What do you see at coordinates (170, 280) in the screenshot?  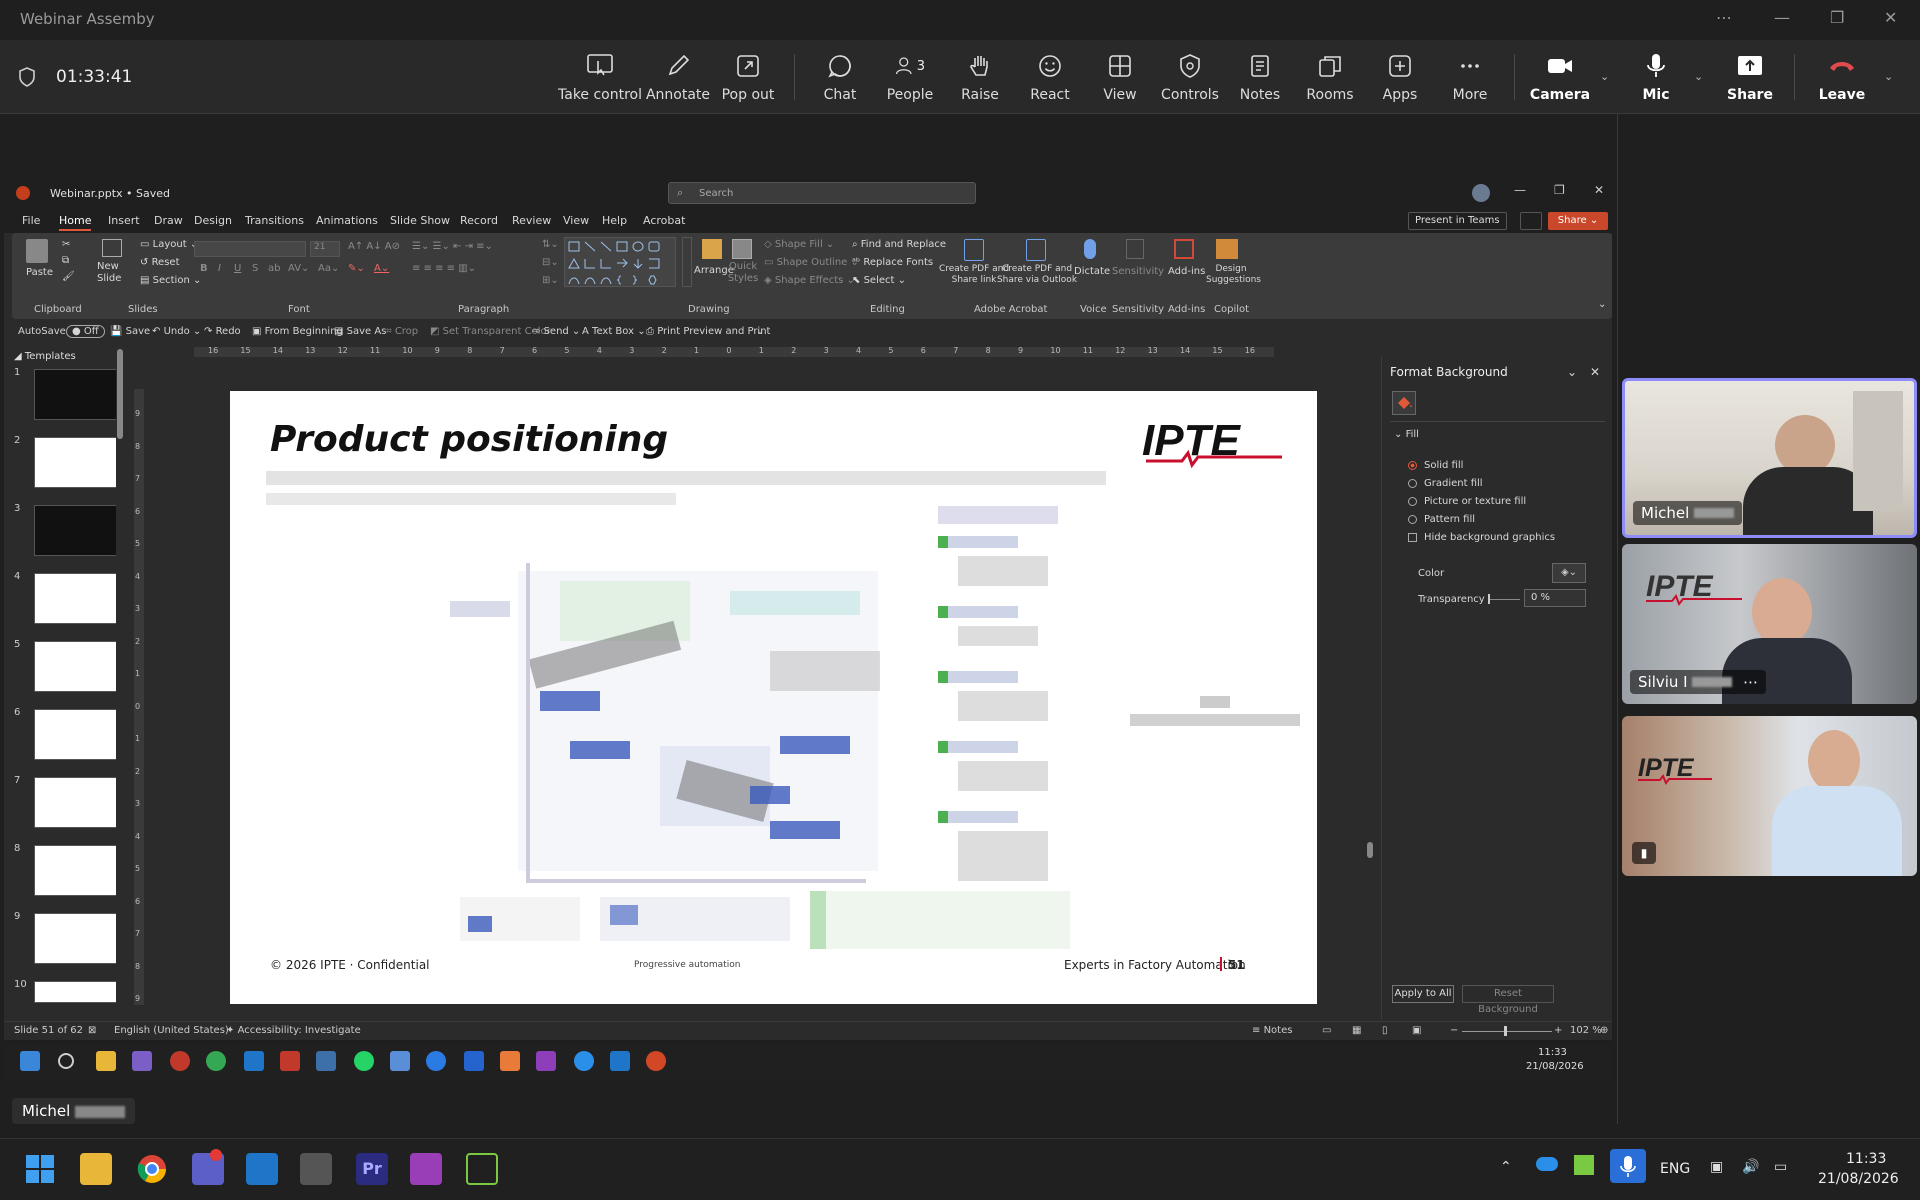 I see `section-button: ▤ Section ⌄` at bounding box center [170, 280].